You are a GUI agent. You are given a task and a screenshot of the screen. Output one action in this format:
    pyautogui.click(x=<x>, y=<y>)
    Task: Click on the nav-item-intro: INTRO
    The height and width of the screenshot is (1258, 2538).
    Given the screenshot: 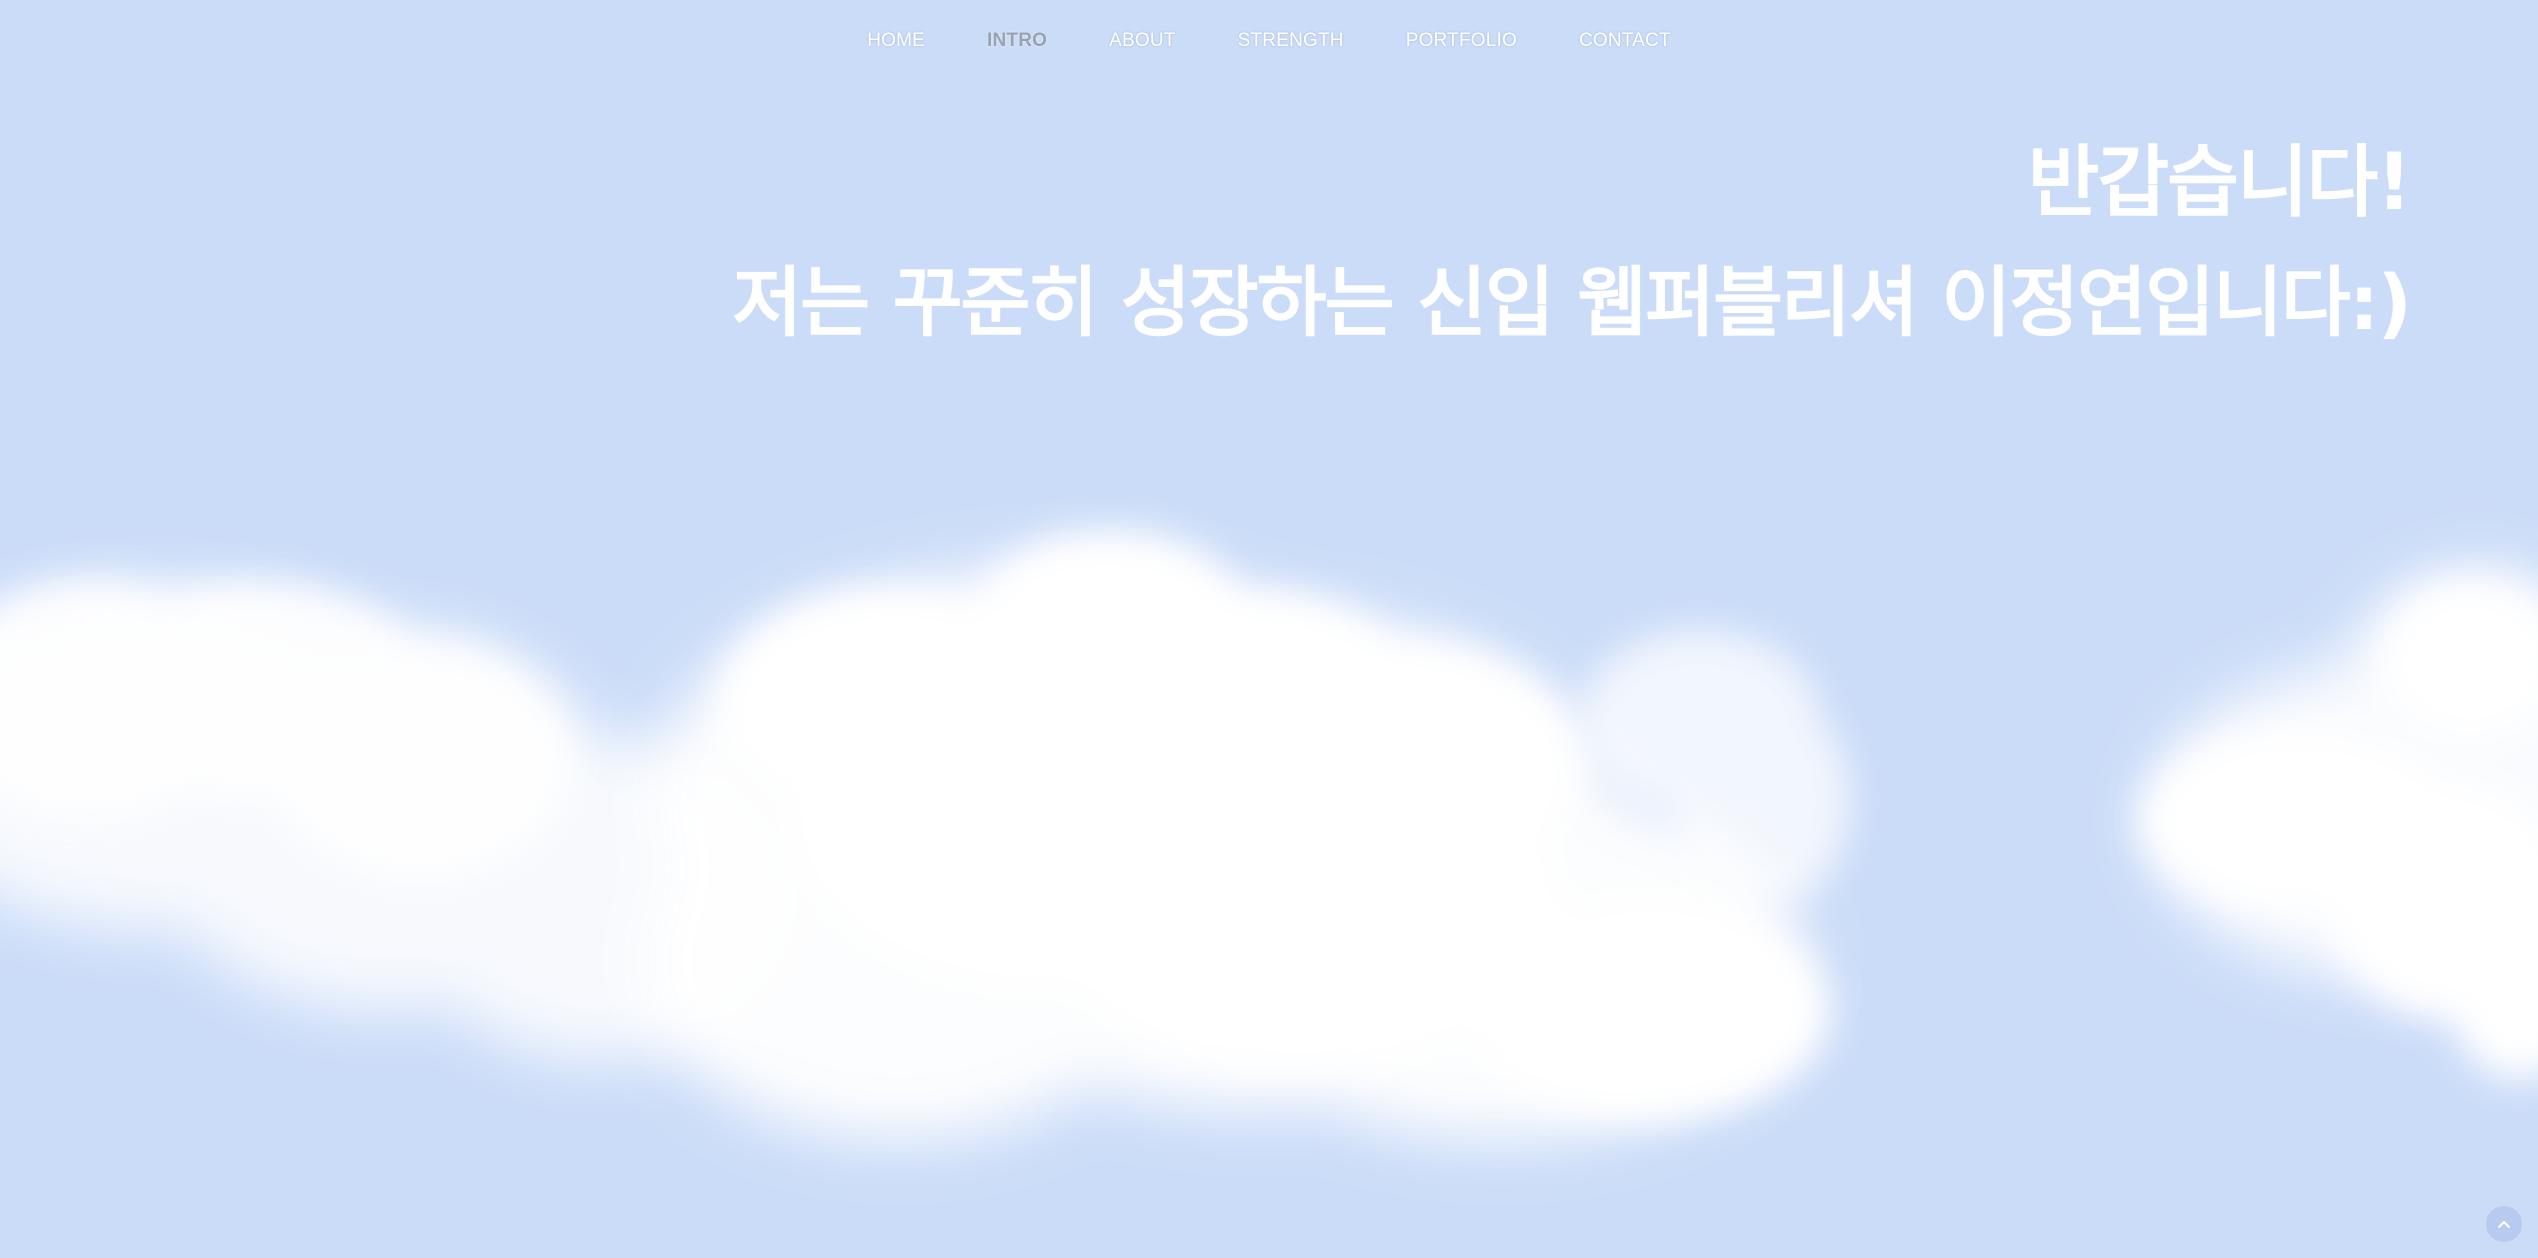 What is the action you would take?
    pyautogui.click(x=1017, y=41)
    